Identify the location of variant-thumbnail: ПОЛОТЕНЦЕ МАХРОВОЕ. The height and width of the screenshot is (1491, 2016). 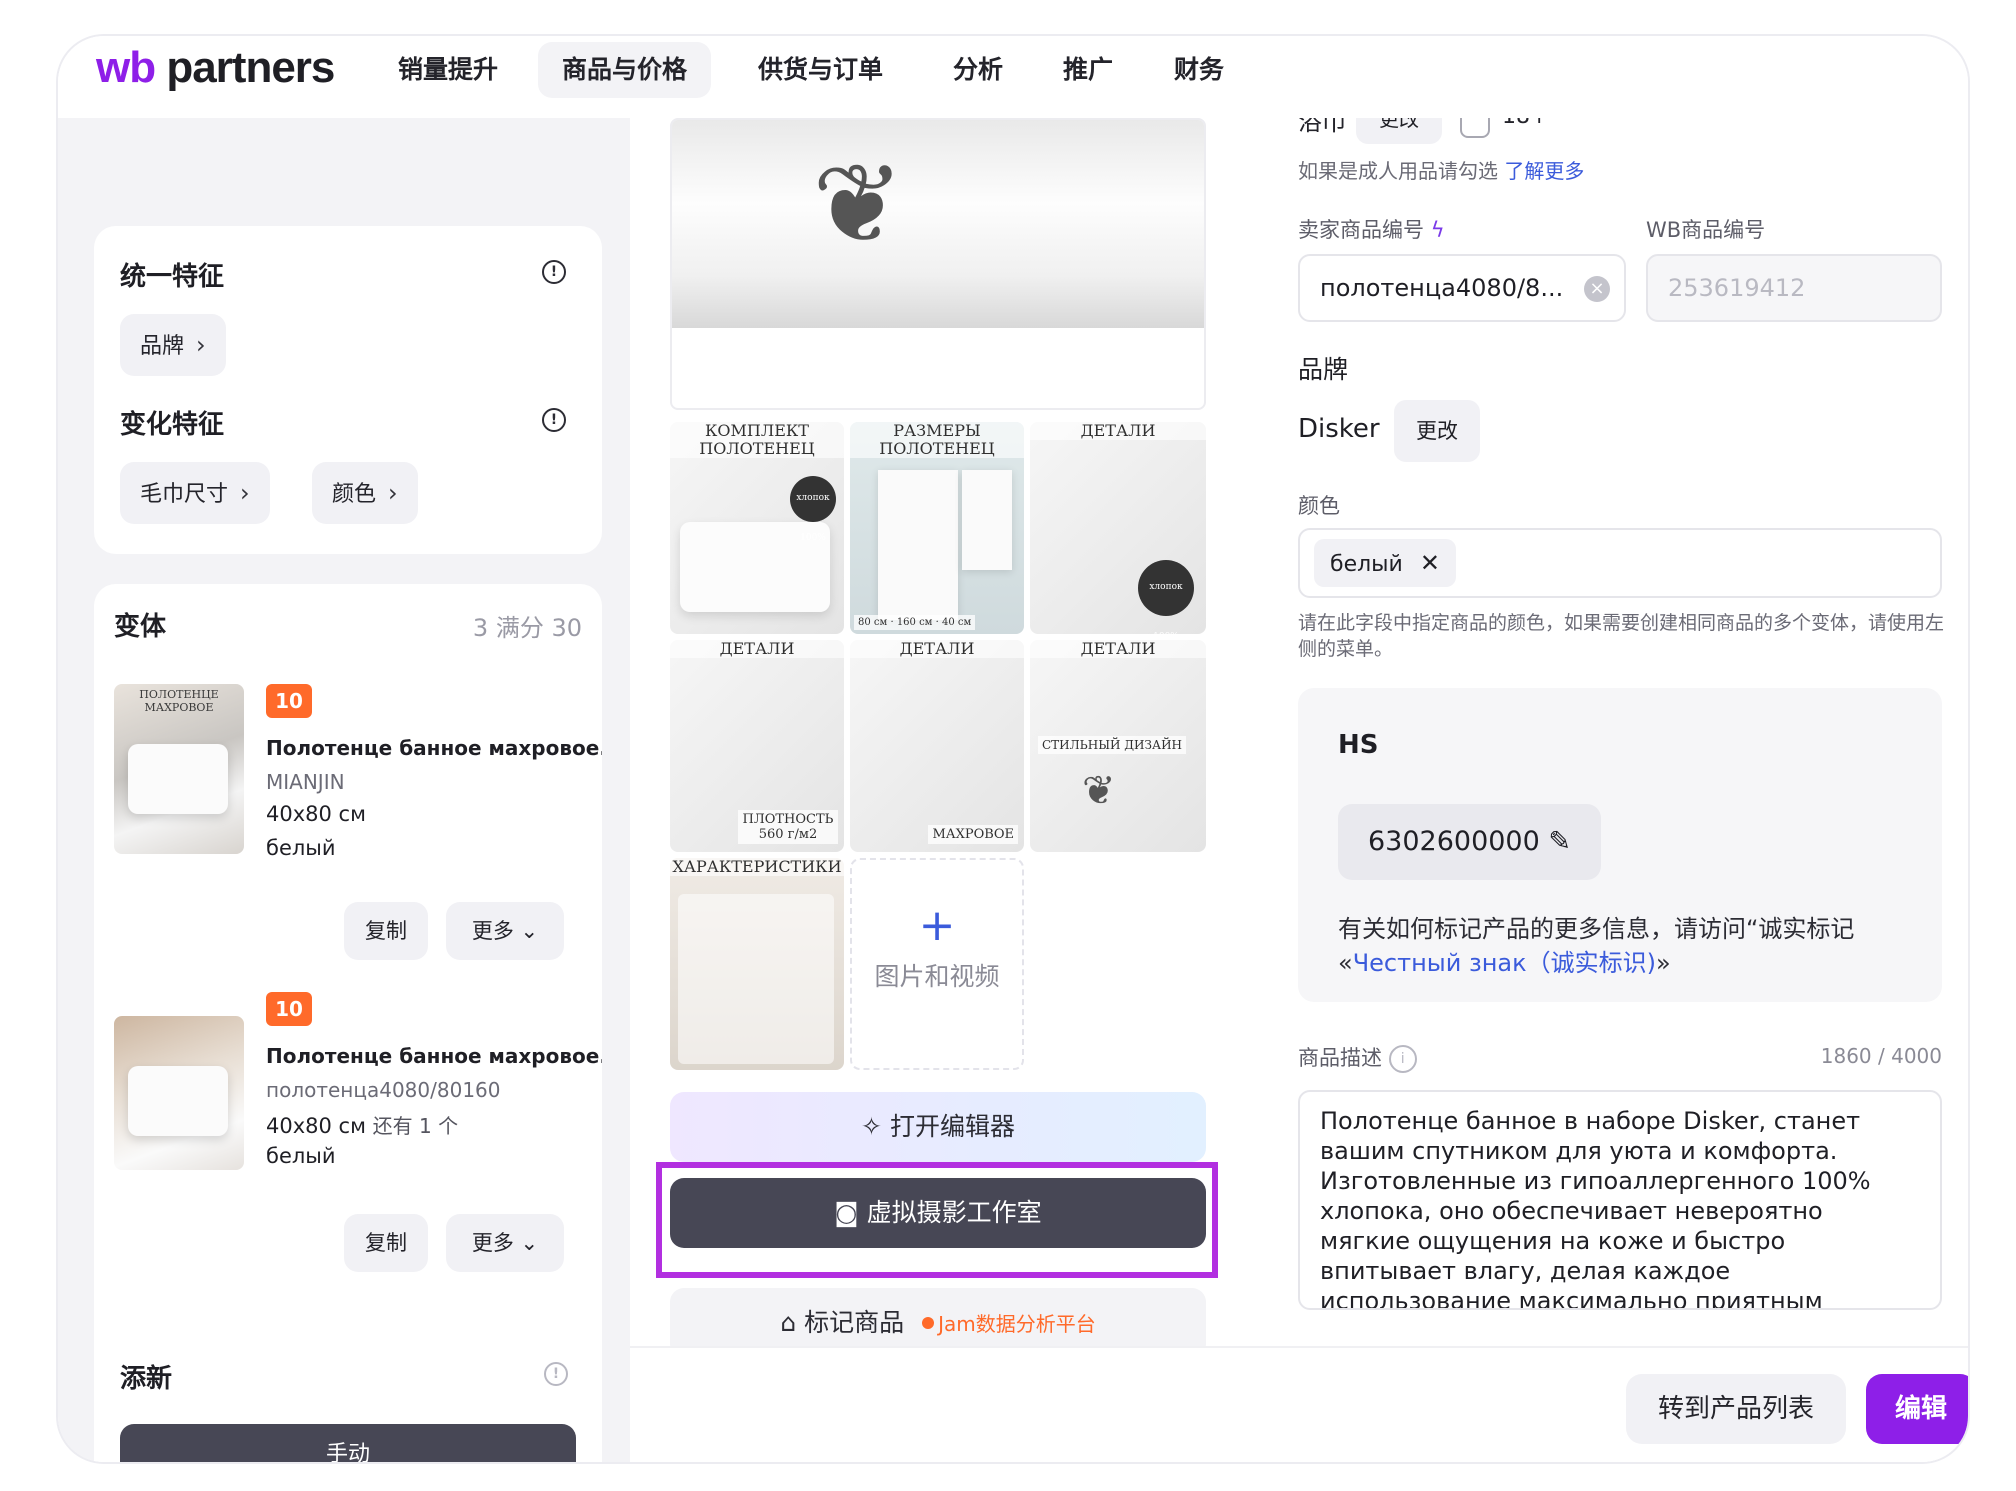
(179, 769).